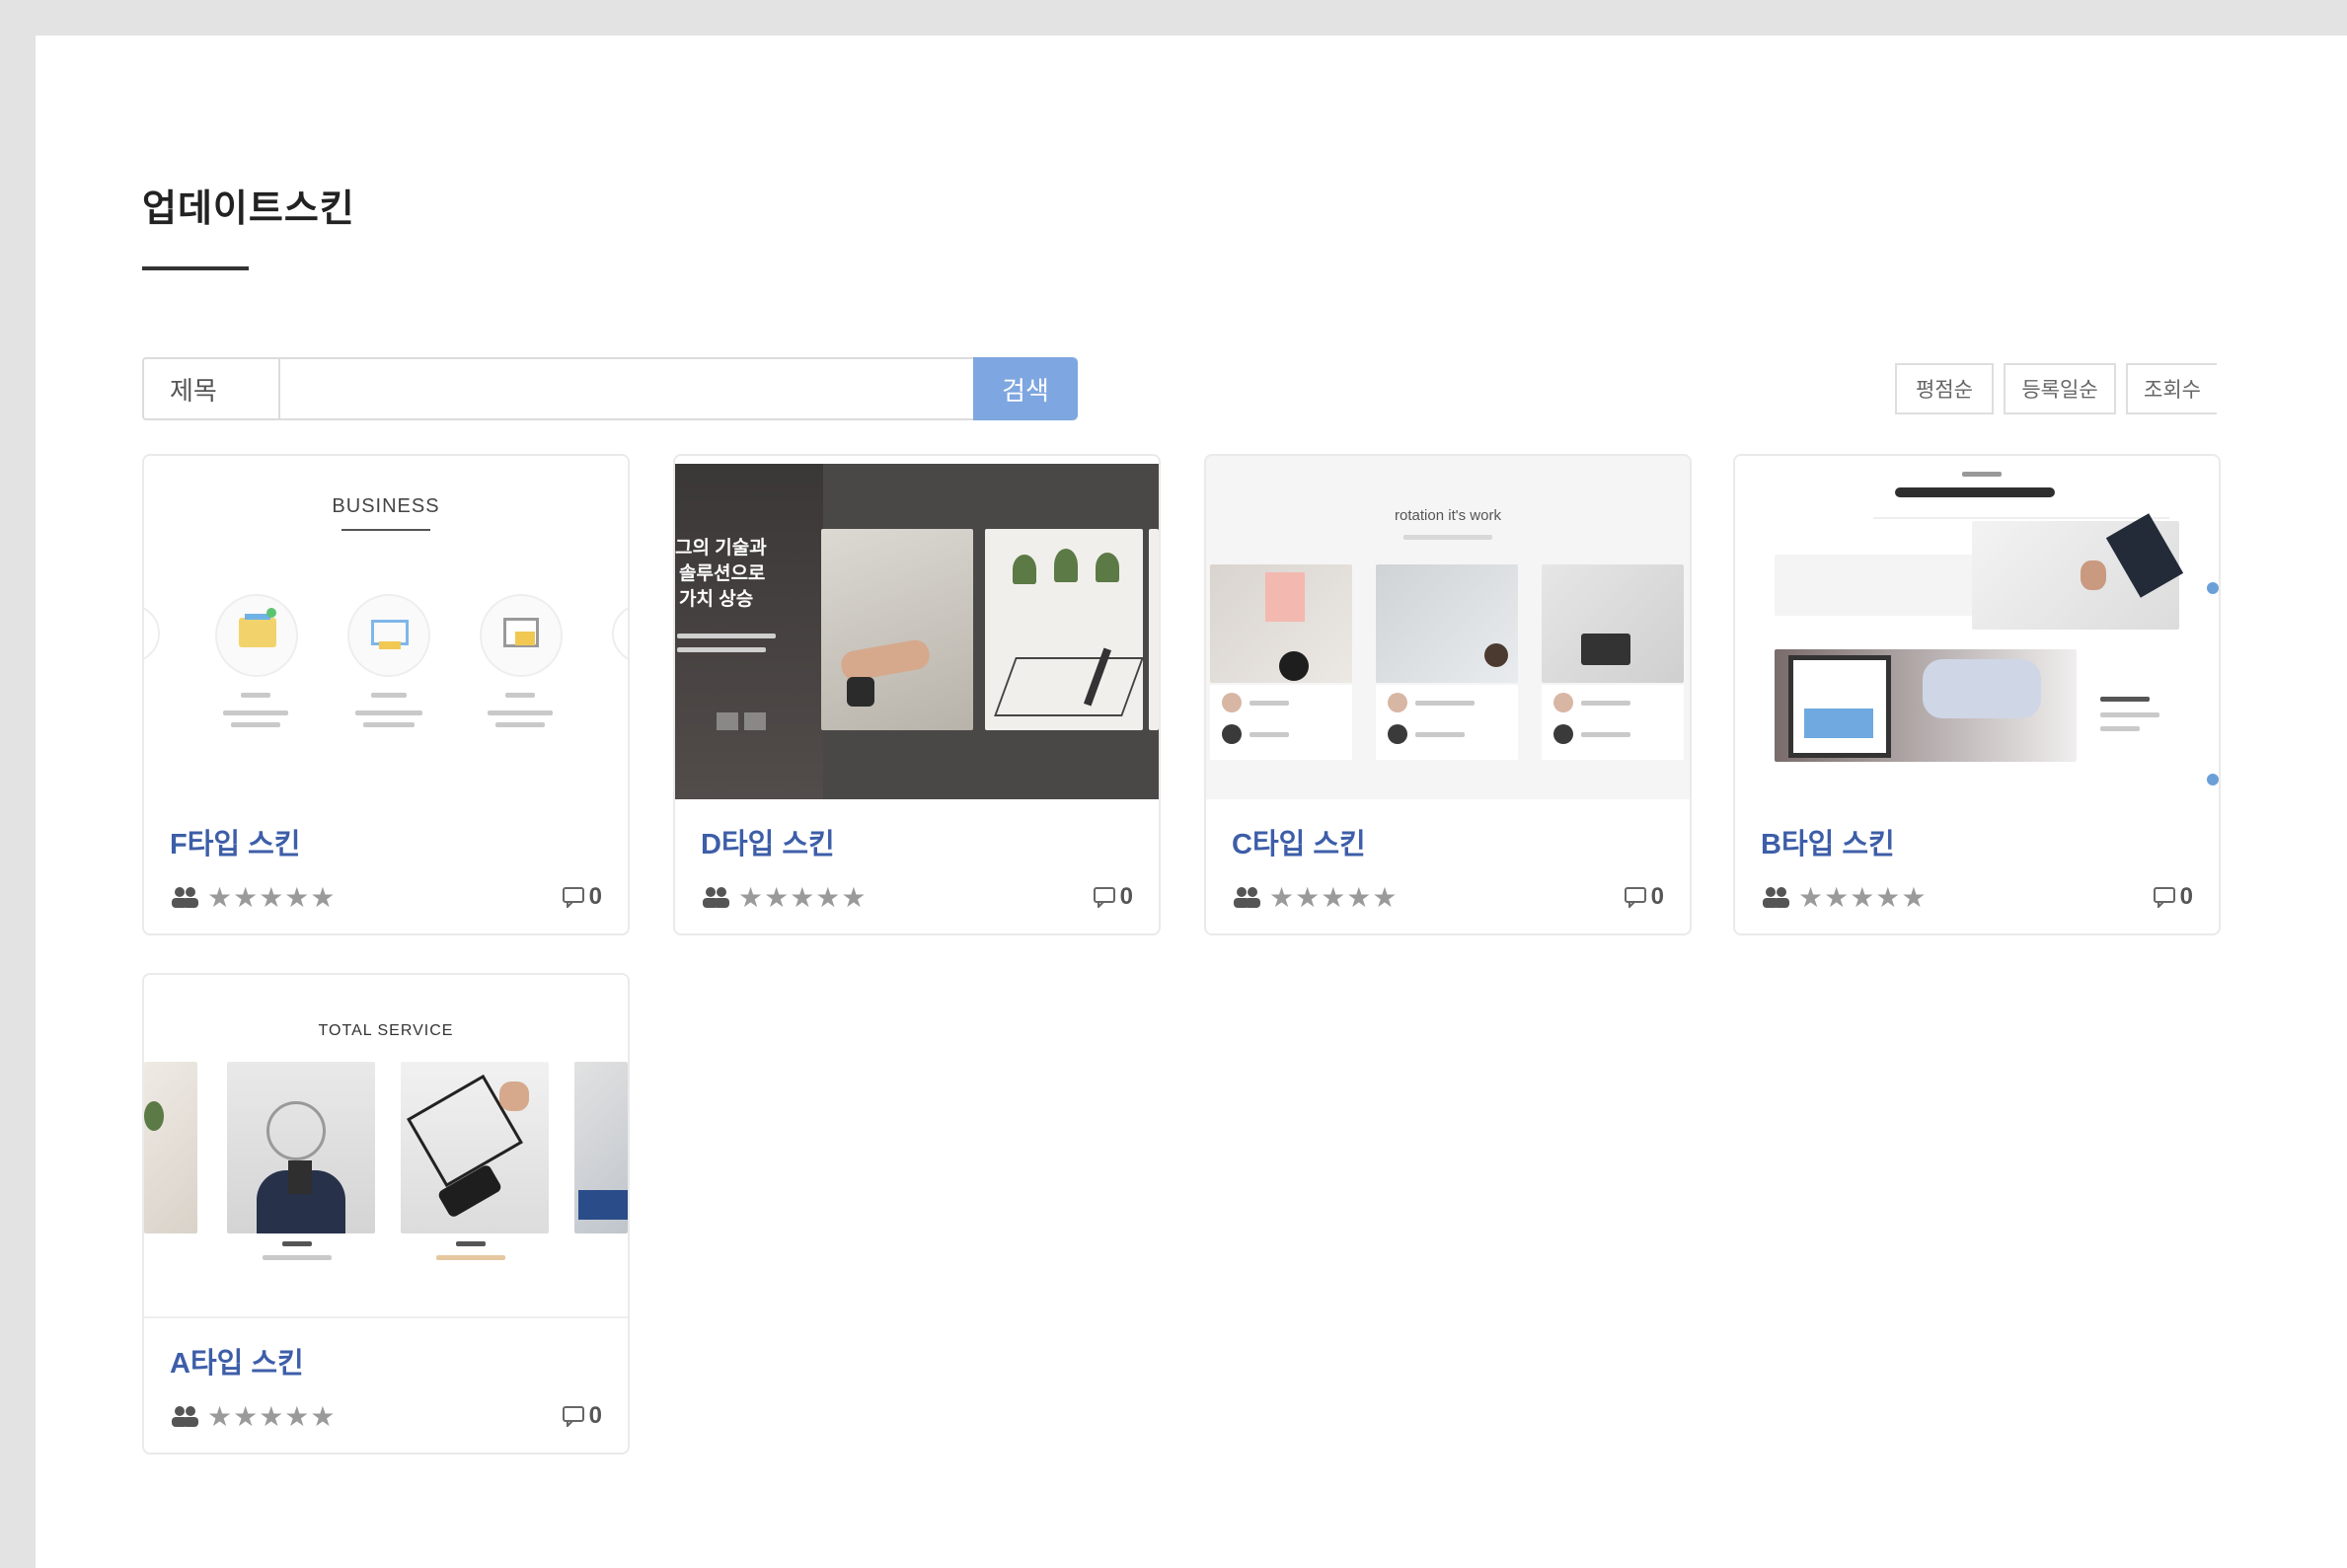 The image size is (2347, 1568). What do you see at coordinates (386, 1031) in the screenshot?
I see `thumb-heading: TOTAL SERVICE` at bounding box center [386, 1031].